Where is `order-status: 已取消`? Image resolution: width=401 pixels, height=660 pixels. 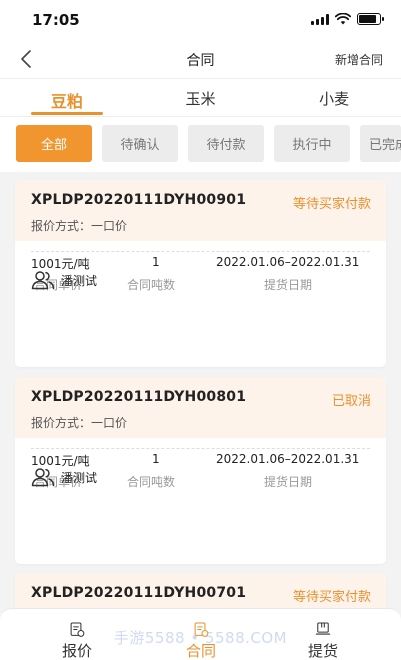 order-status: 已取消 is located at coordinates (351, 401).